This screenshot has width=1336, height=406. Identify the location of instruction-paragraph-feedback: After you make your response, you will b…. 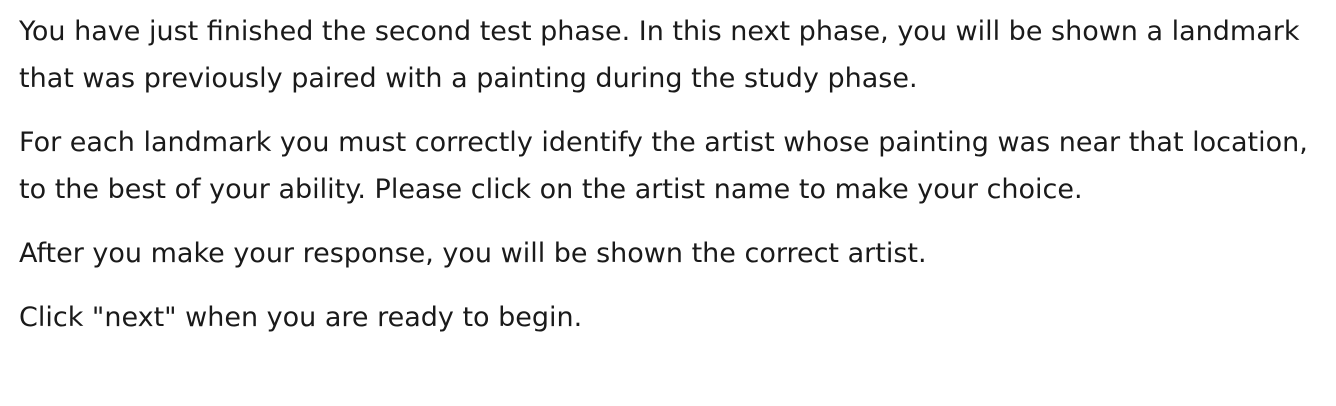
(473, 253).